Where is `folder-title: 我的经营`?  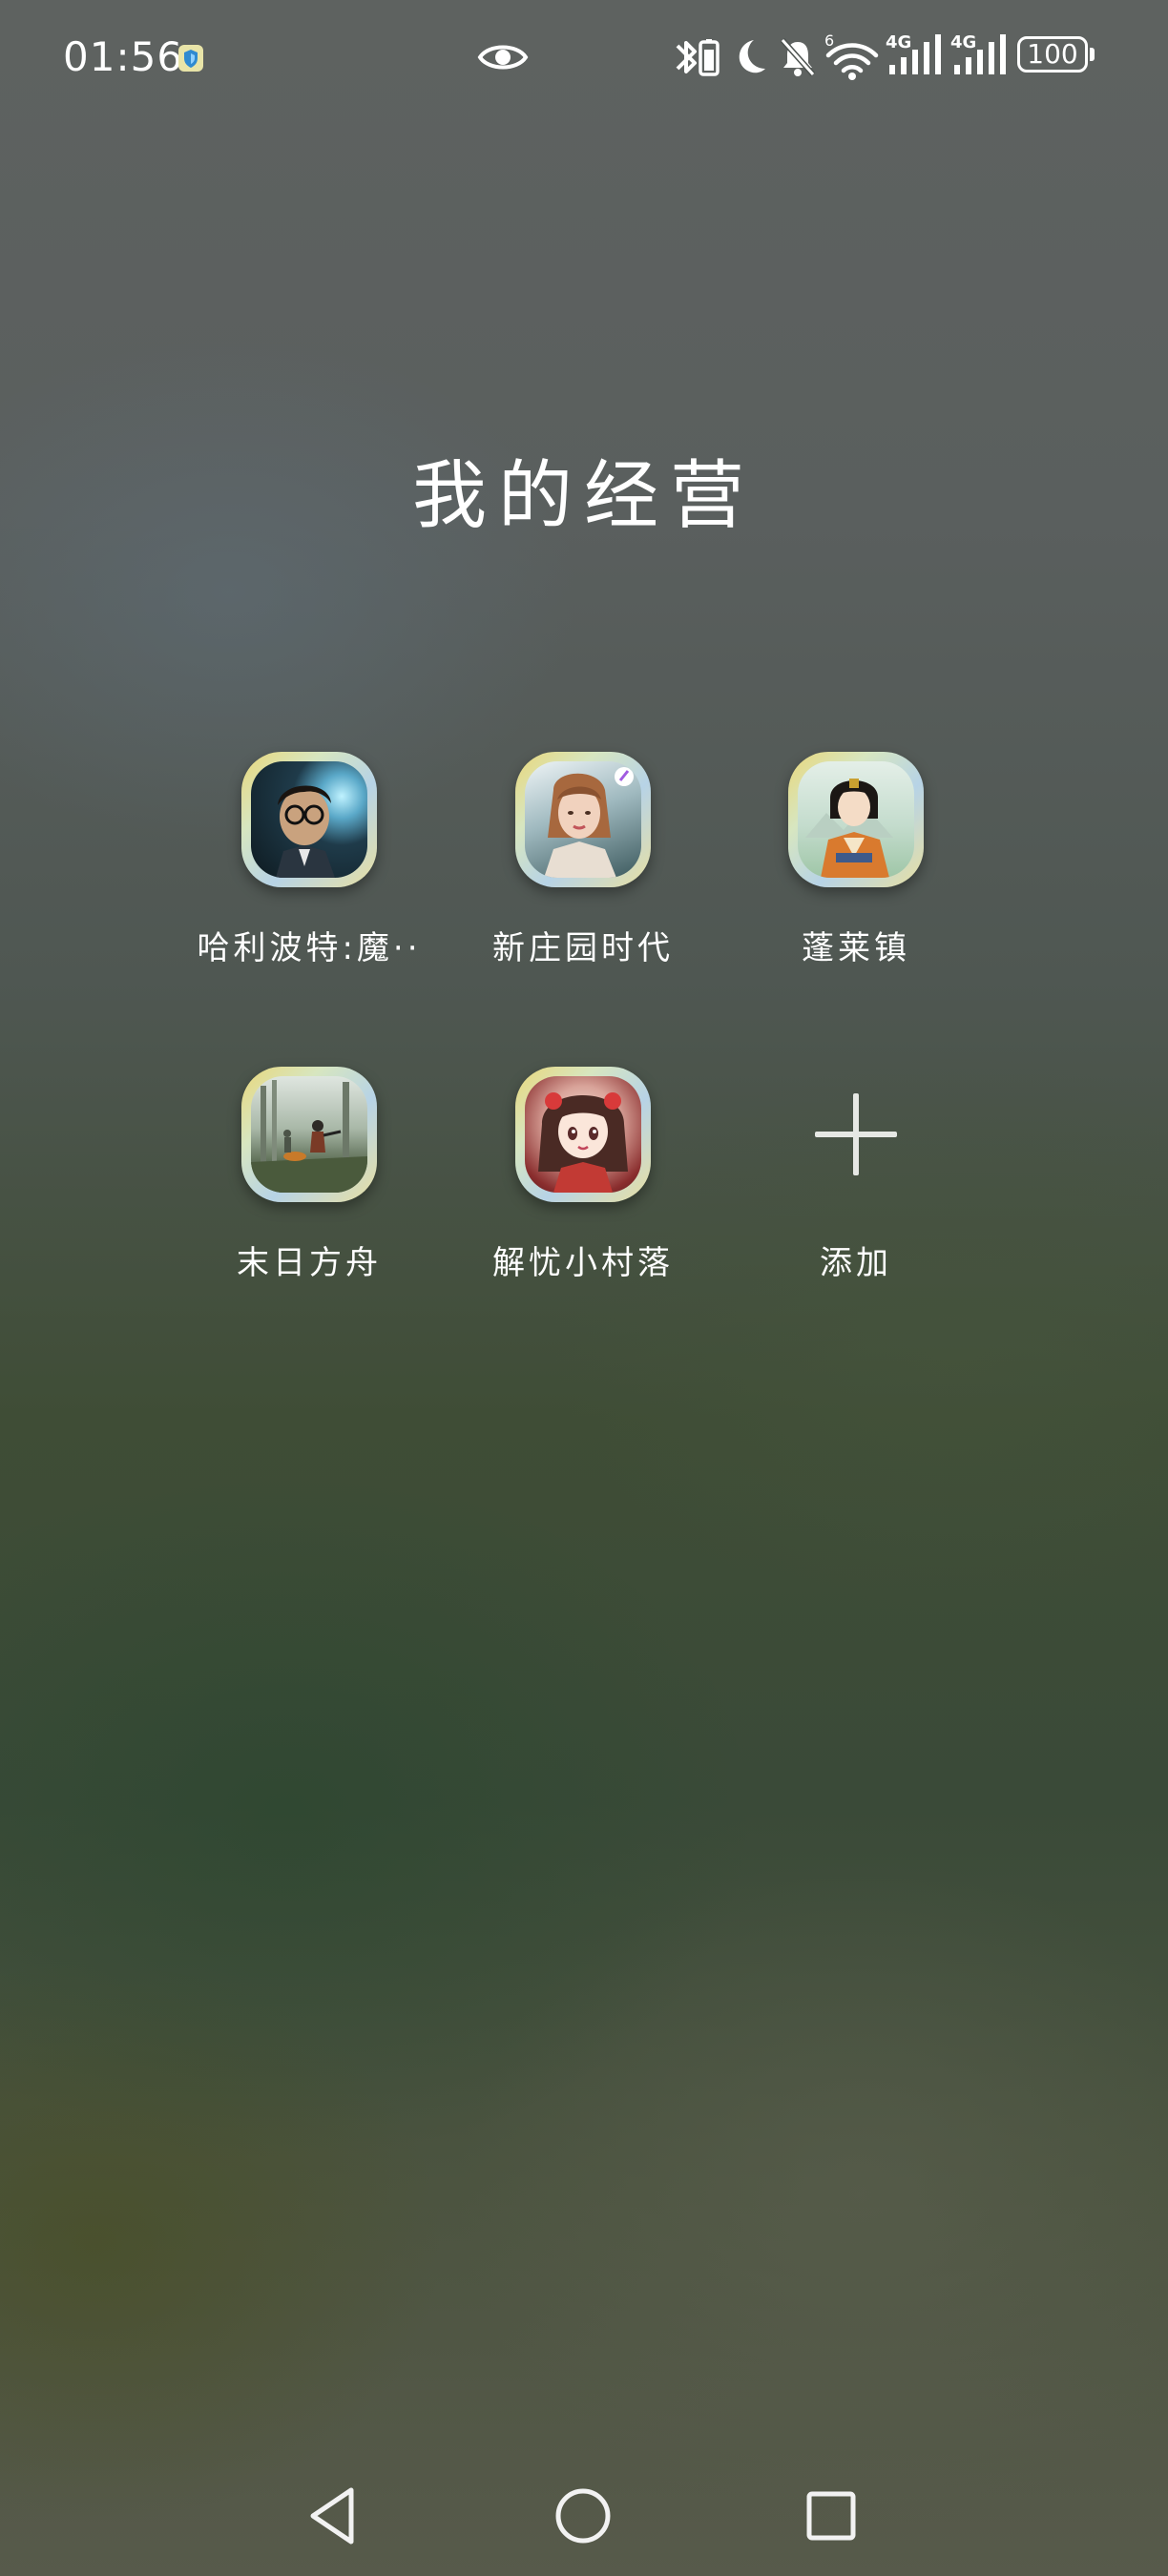
folder-title: 我的经营 is located at coordinates (584, 496).